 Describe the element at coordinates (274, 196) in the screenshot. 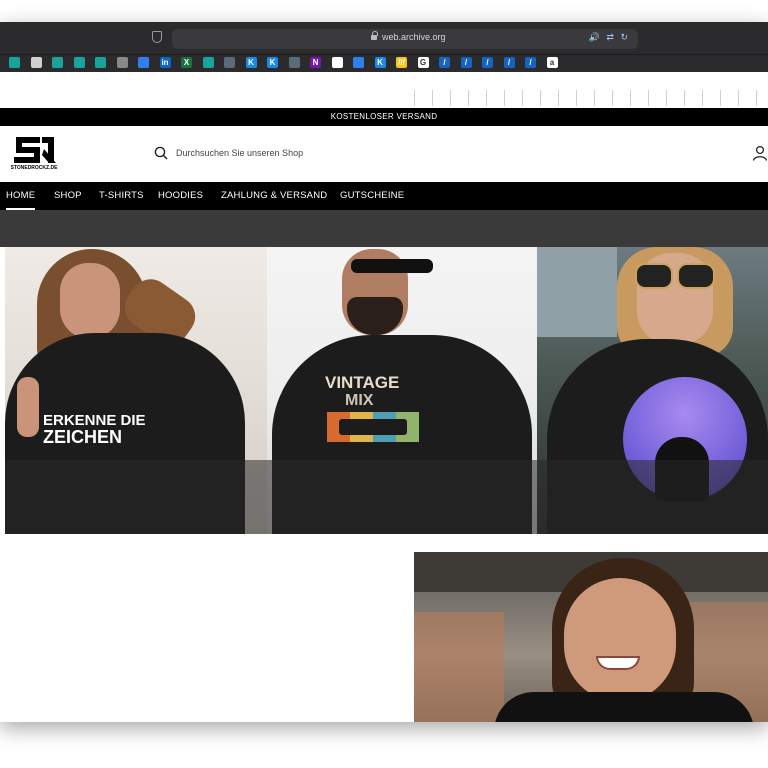

I see `nav-zahlung-versand: ZAHLUNG & VERSAND` at that location.